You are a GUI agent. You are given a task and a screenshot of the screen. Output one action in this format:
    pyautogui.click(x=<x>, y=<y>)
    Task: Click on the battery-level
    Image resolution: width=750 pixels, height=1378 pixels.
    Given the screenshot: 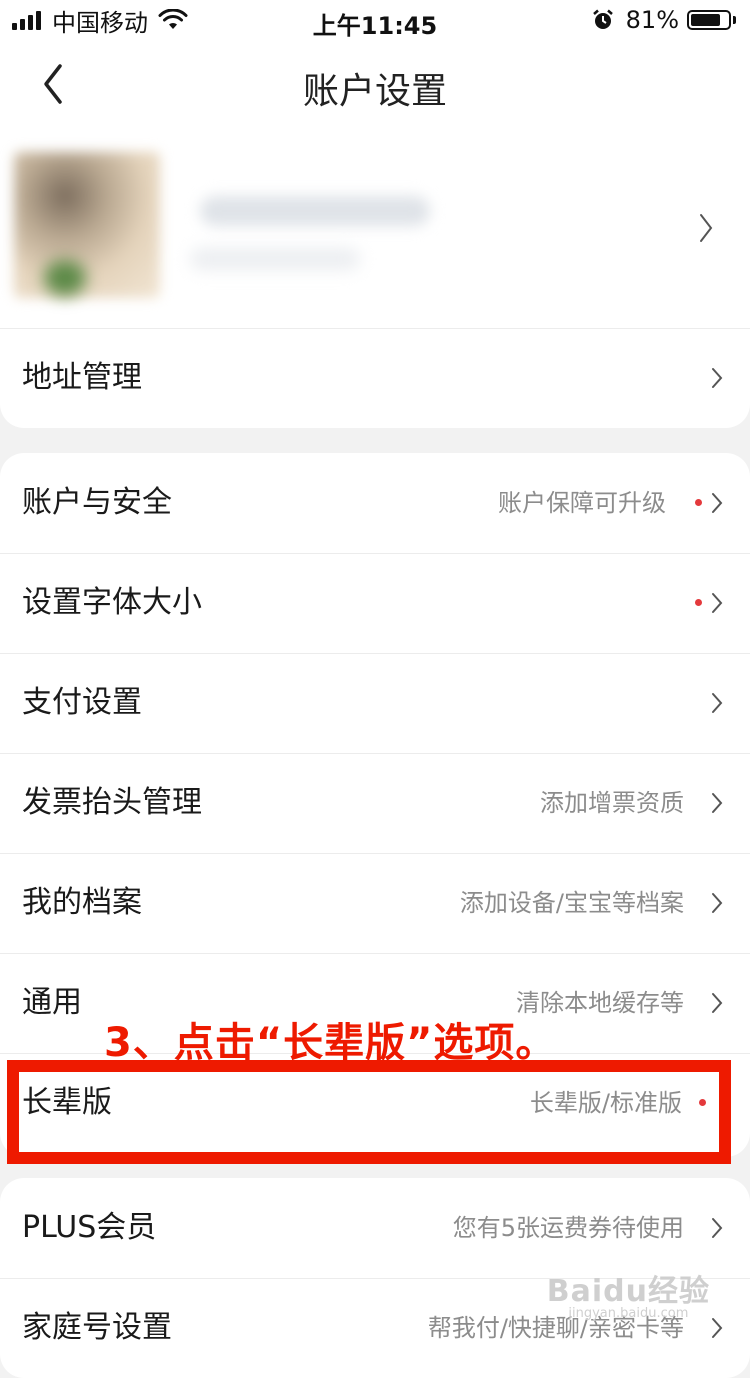 What is the action you would take?
    pyautogui.click(x=706, y=20)
    